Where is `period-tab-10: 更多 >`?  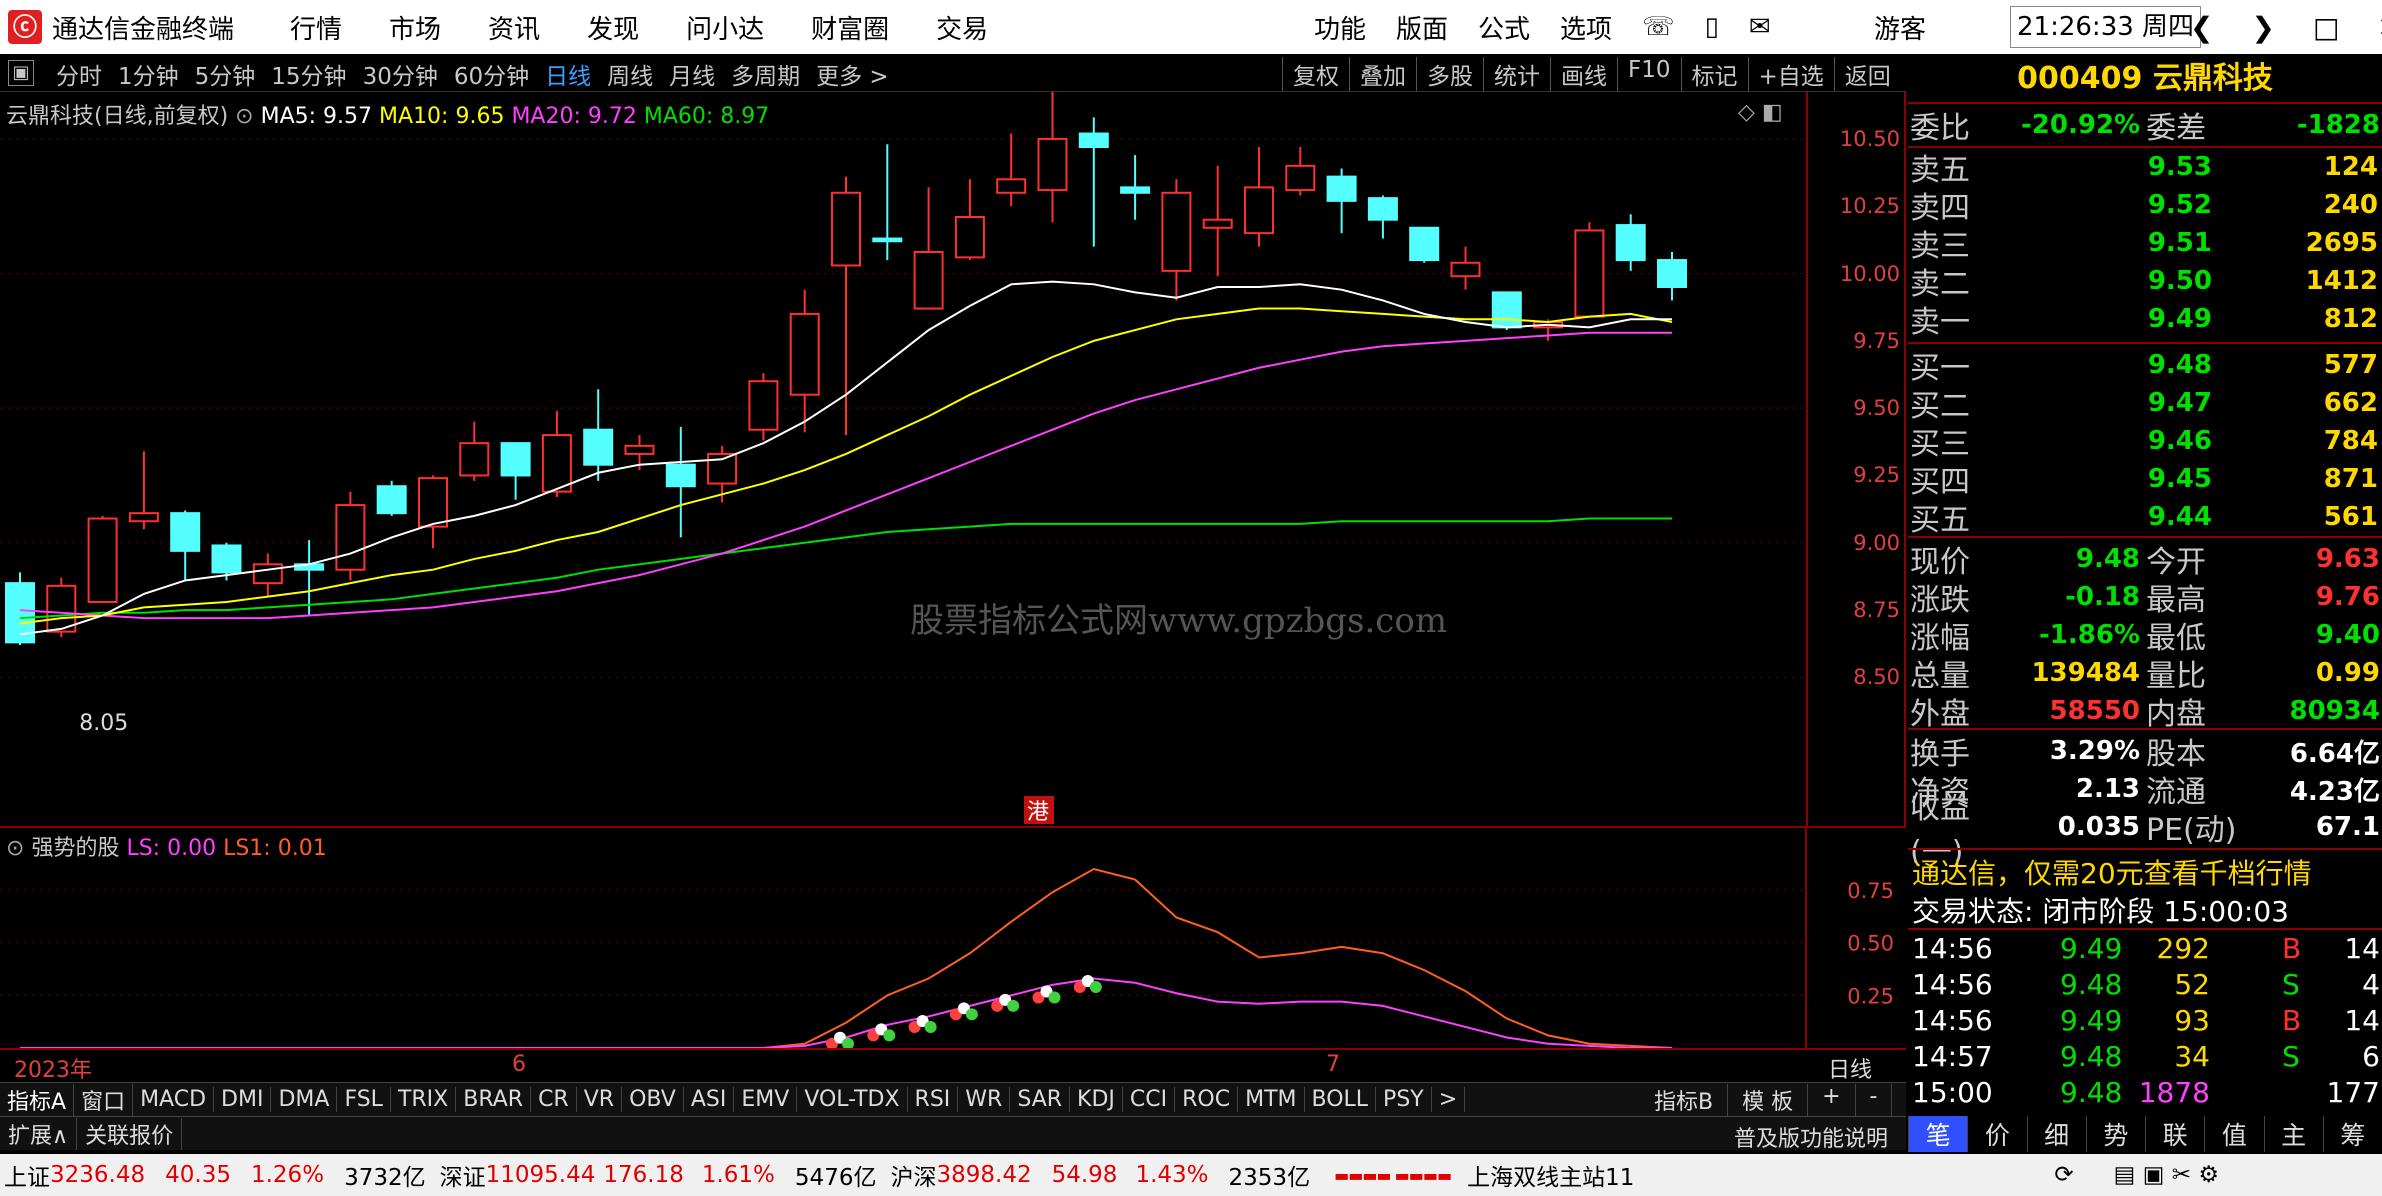 period-tab-10: 更多 > is located at coordinates (852, 74).